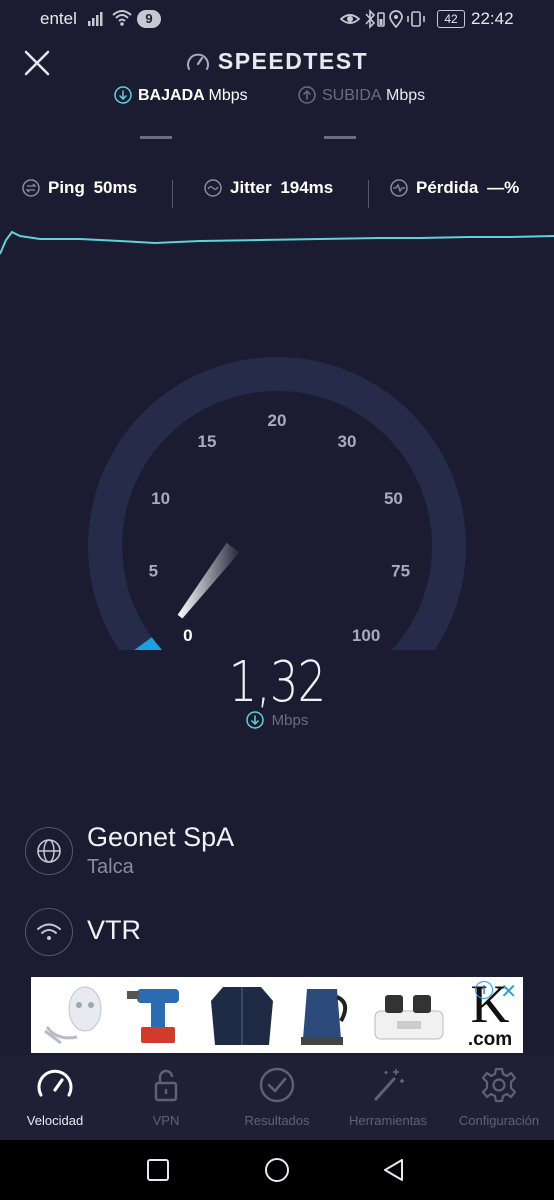 This screenshot has width=554, height=1200. Describe the element at coordinates (307, 95) in the screenshot. I see `upload-arrow-icon` at that location.